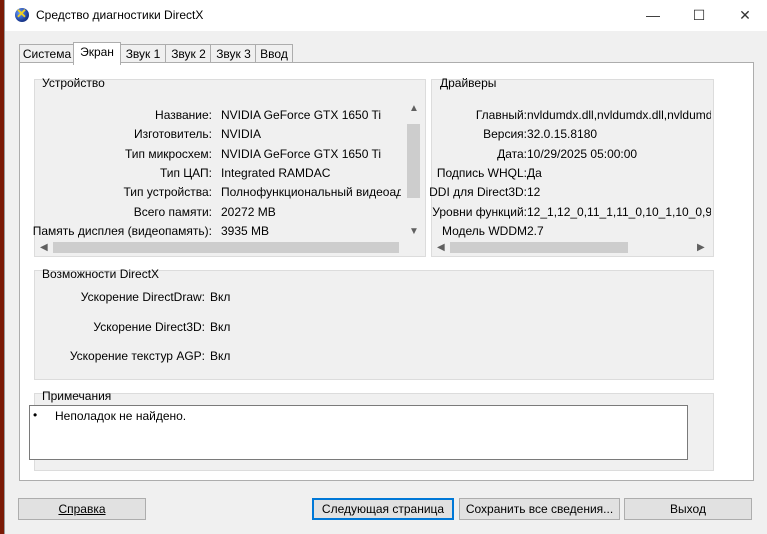  I want to click on device-horizontal-scrollbar: ◀, so click(221, 247).